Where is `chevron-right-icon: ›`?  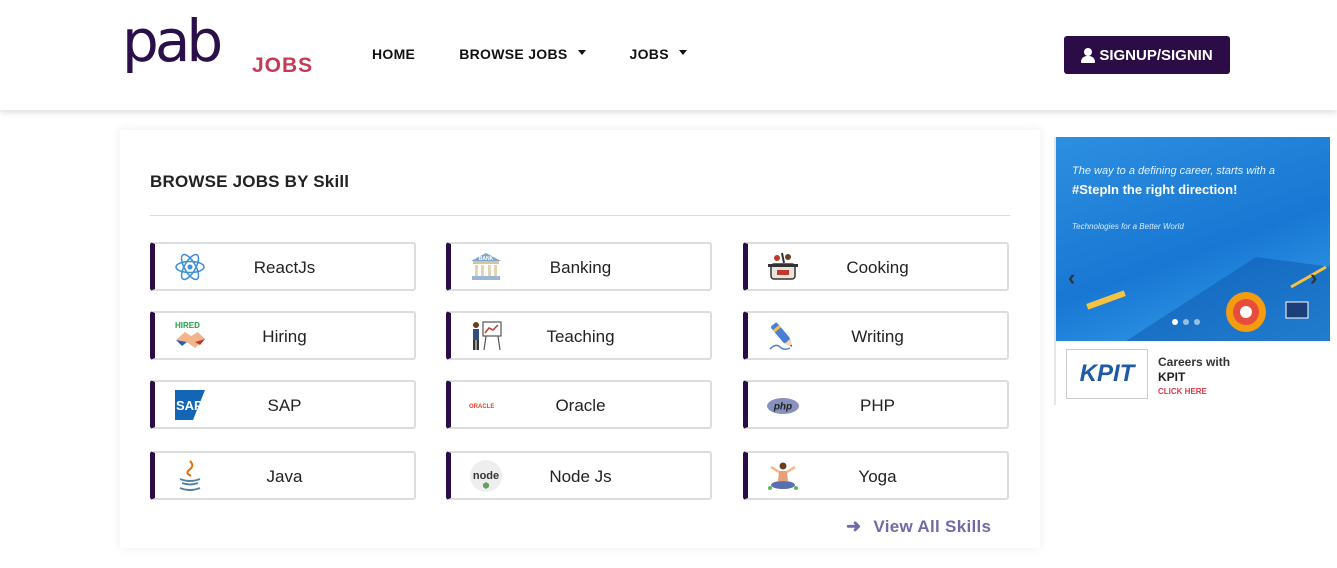
chevron-right-icon: › is located at coordinates (1313, 278).